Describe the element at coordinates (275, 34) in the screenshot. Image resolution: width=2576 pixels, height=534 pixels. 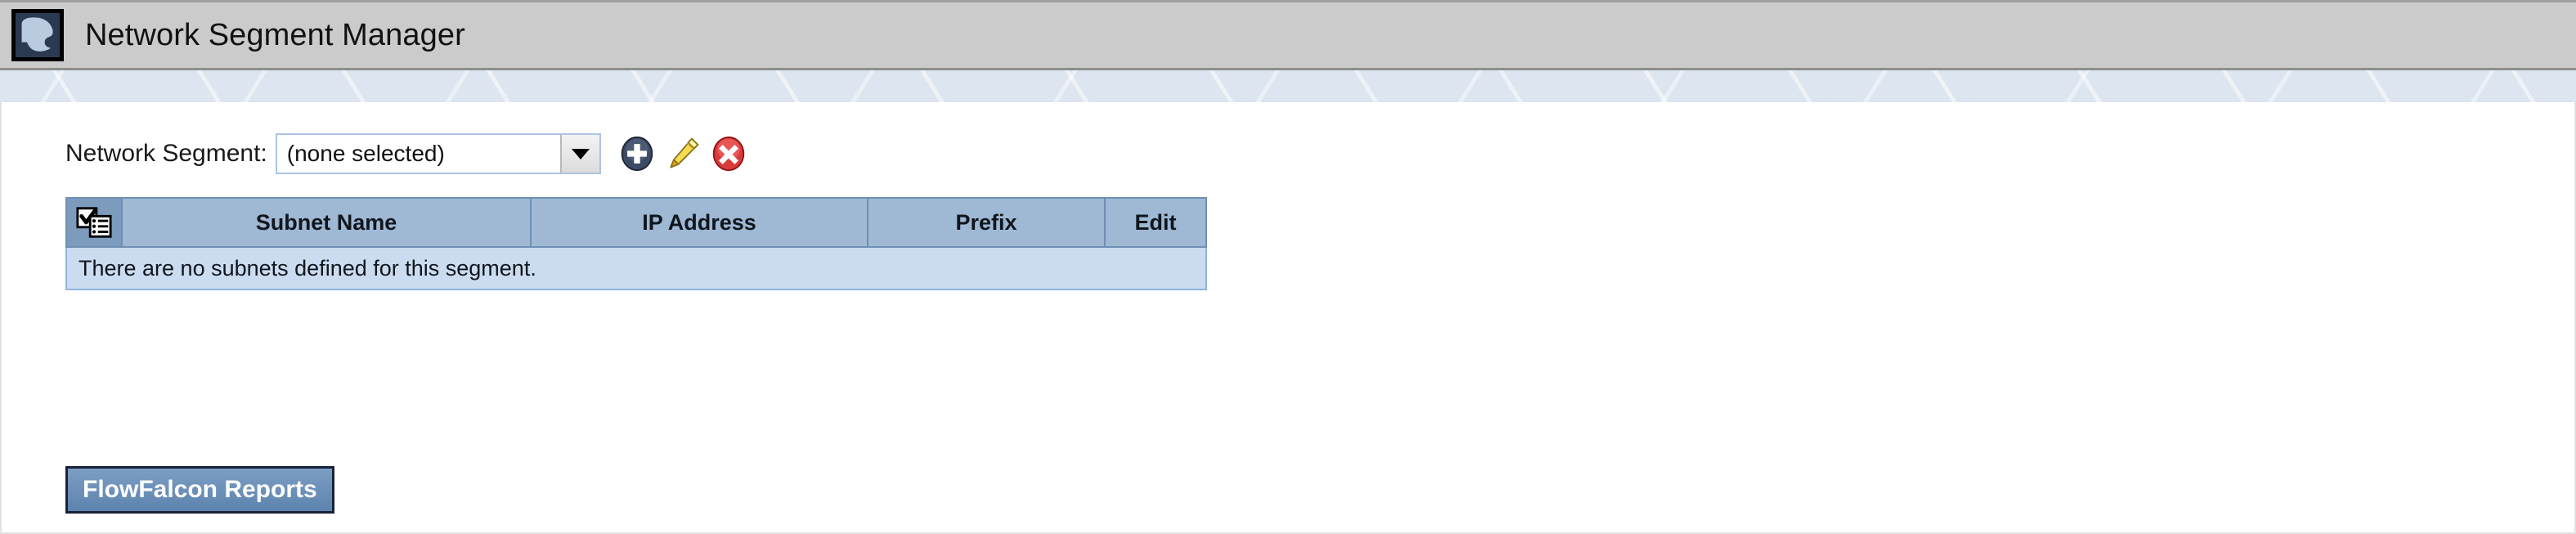
I see `page-title: Network Segment Manager` at that location.